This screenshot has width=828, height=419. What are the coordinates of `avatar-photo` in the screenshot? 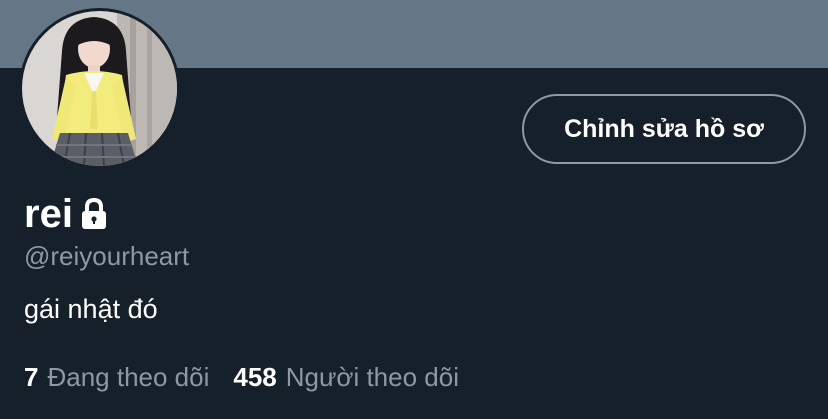 It's located at (99, 88).